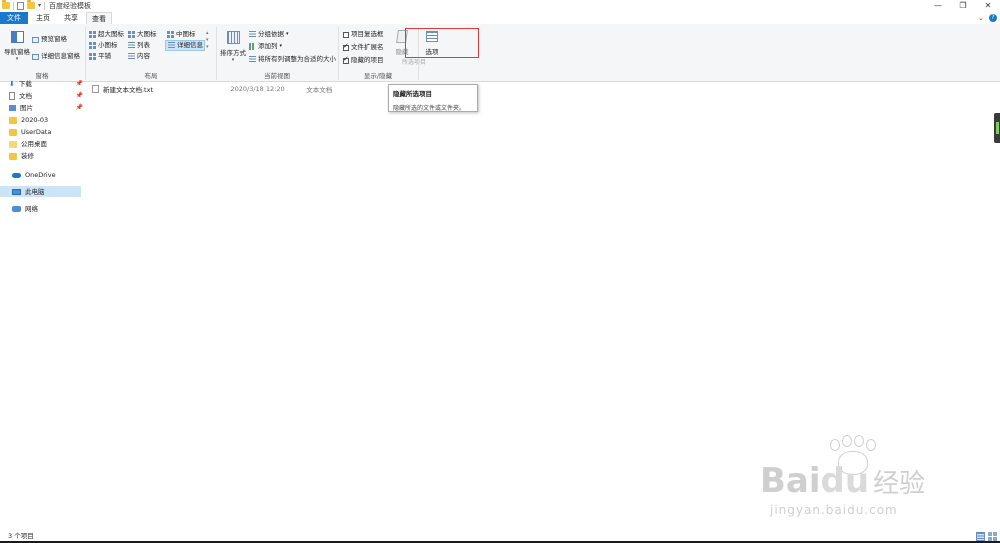 This screenshot has height=543, width=1000. I want to click on nav-item-pictures: 图片 📌, so click(46, 108).